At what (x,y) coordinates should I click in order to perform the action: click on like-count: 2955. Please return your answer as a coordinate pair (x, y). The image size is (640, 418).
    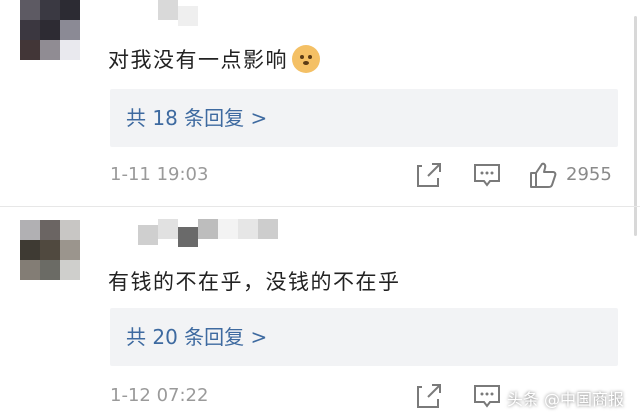
    Looking at the image, I should click on (589, 174).